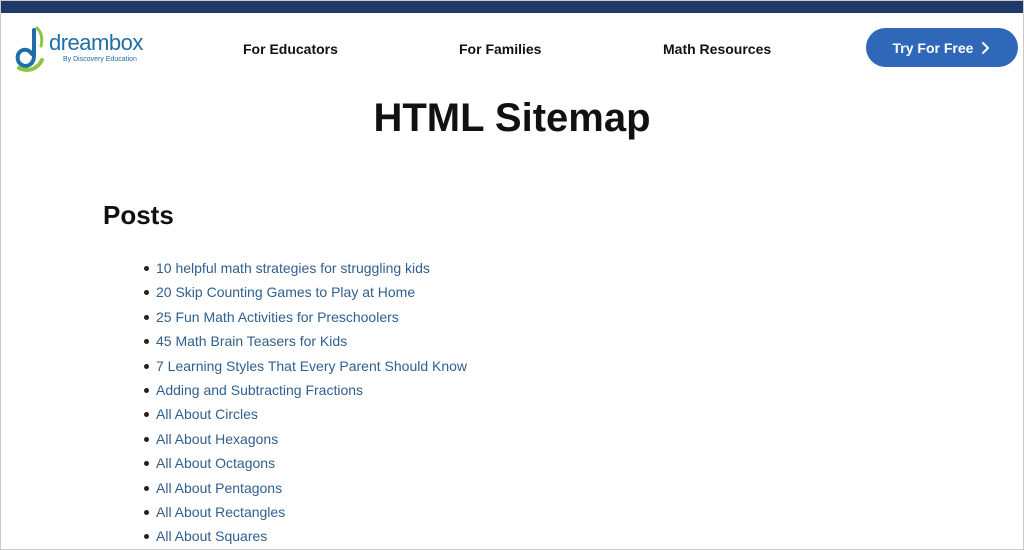 The height and width of the screenshot is (550, 1024). Describe the element at coordinates (138, 215) in the screenshot. I see `posts-section-title: Posts` at that location.